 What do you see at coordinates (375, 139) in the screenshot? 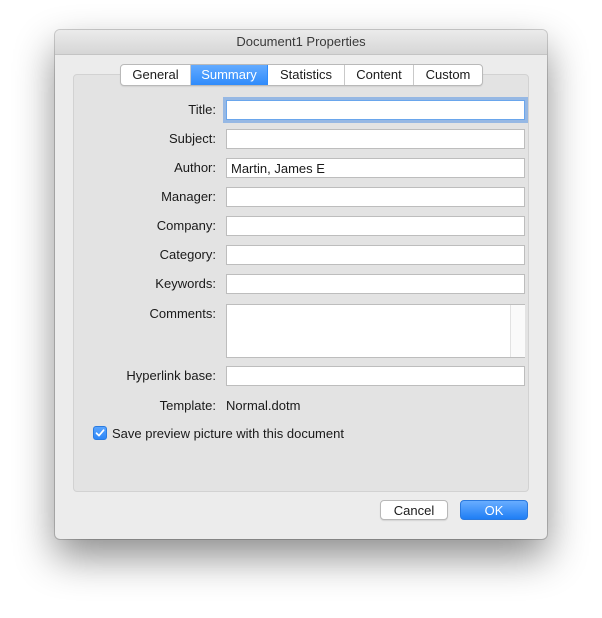
I see `subject-input` at bounding box center [375, 139].